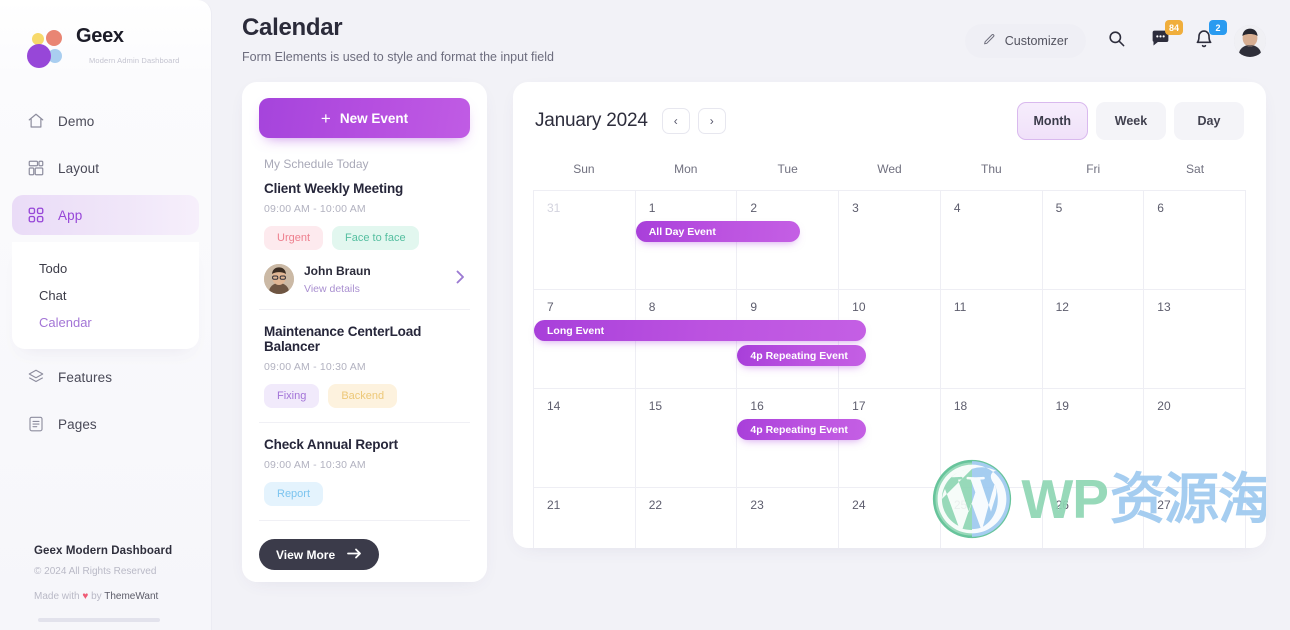  I want to click on day-number: 31, so click(554, 208).